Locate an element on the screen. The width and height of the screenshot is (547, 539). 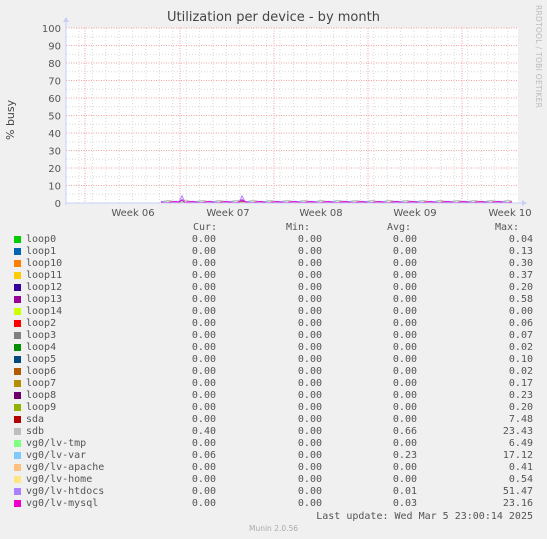
legend-item: loop1 0.00 0.00 0.00 0.13 is located at coordinates (273, 252).